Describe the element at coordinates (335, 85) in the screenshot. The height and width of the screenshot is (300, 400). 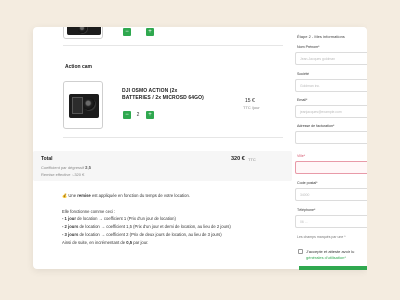
I see `company-field: Goldman inc.` at that location.